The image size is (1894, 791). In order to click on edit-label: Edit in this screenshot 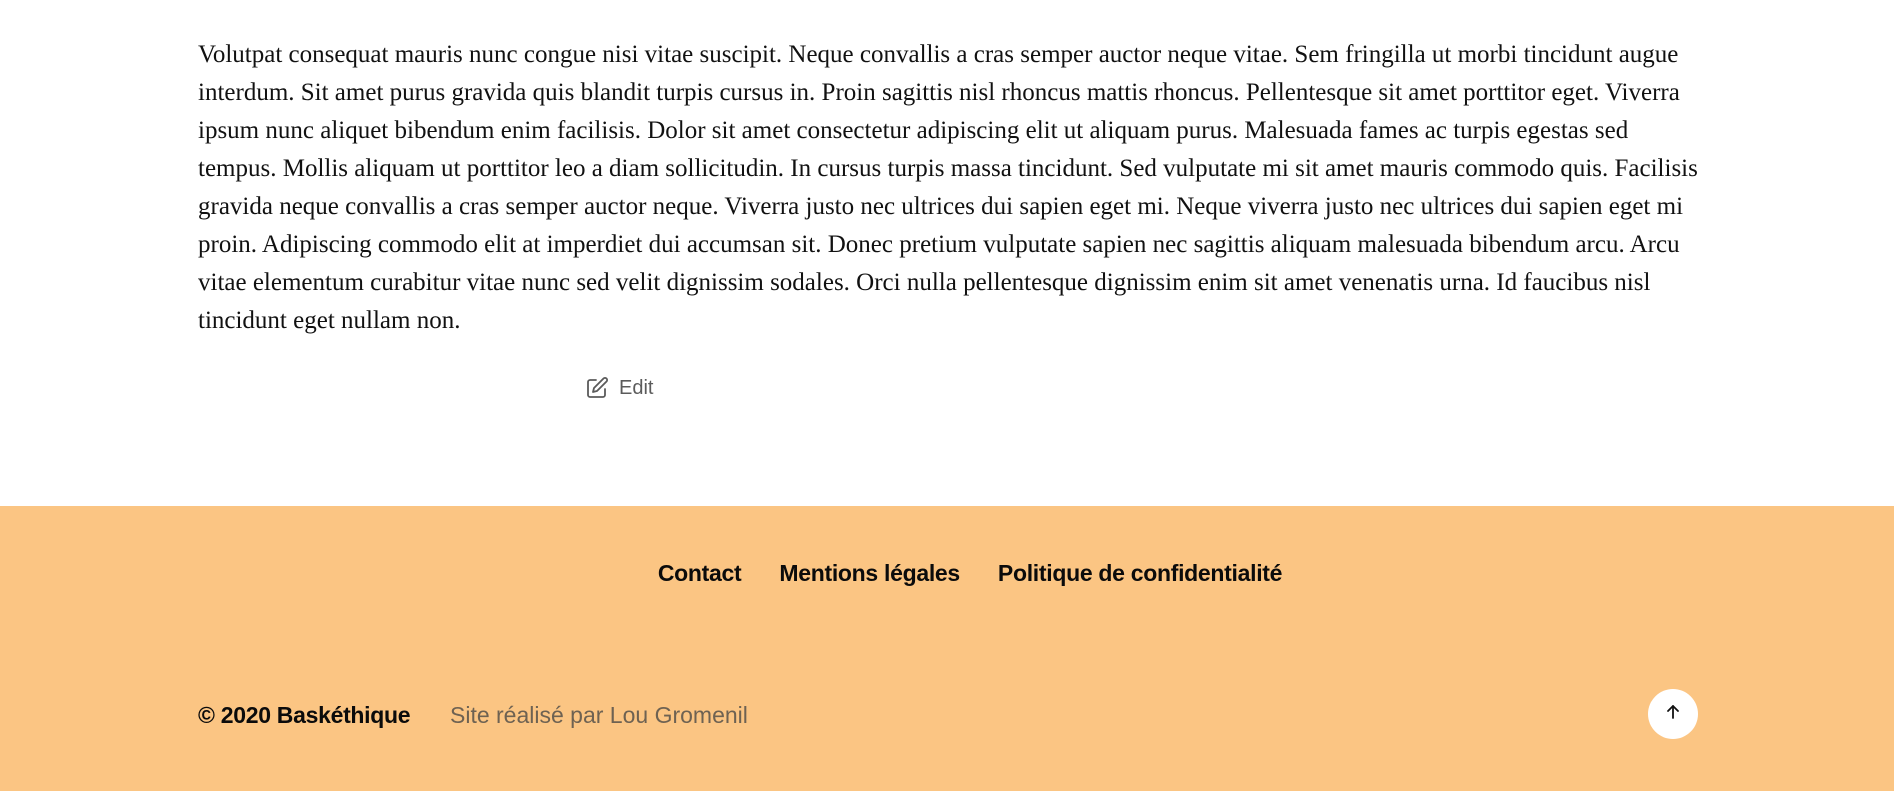, I will do `click(636, 387)`.